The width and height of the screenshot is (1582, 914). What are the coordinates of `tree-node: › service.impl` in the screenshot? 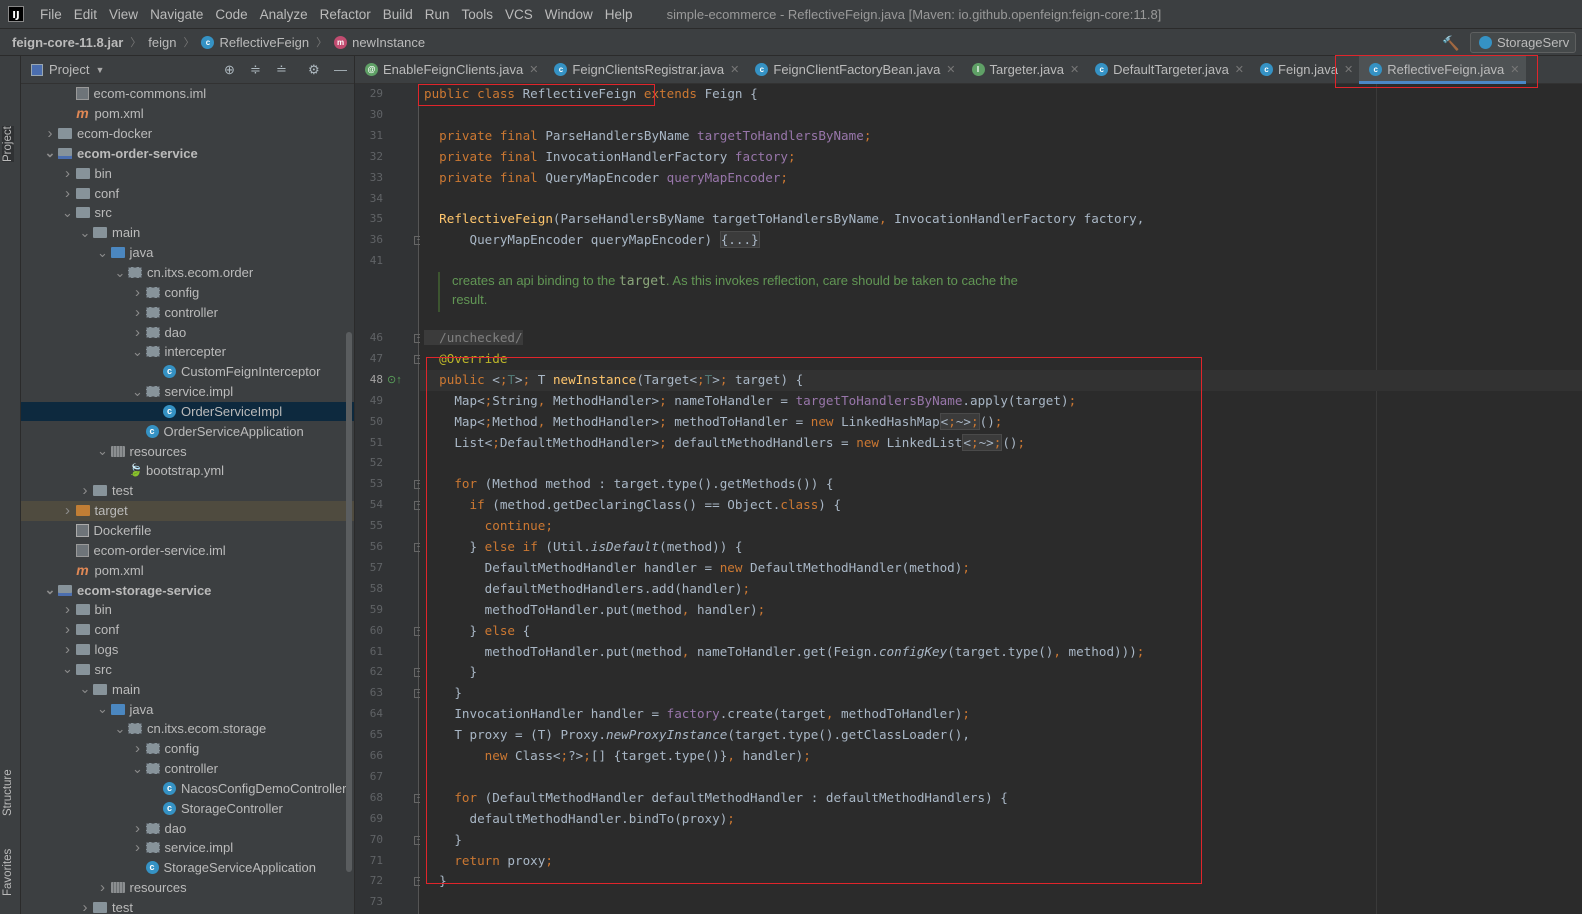 It's located at (187, 848).